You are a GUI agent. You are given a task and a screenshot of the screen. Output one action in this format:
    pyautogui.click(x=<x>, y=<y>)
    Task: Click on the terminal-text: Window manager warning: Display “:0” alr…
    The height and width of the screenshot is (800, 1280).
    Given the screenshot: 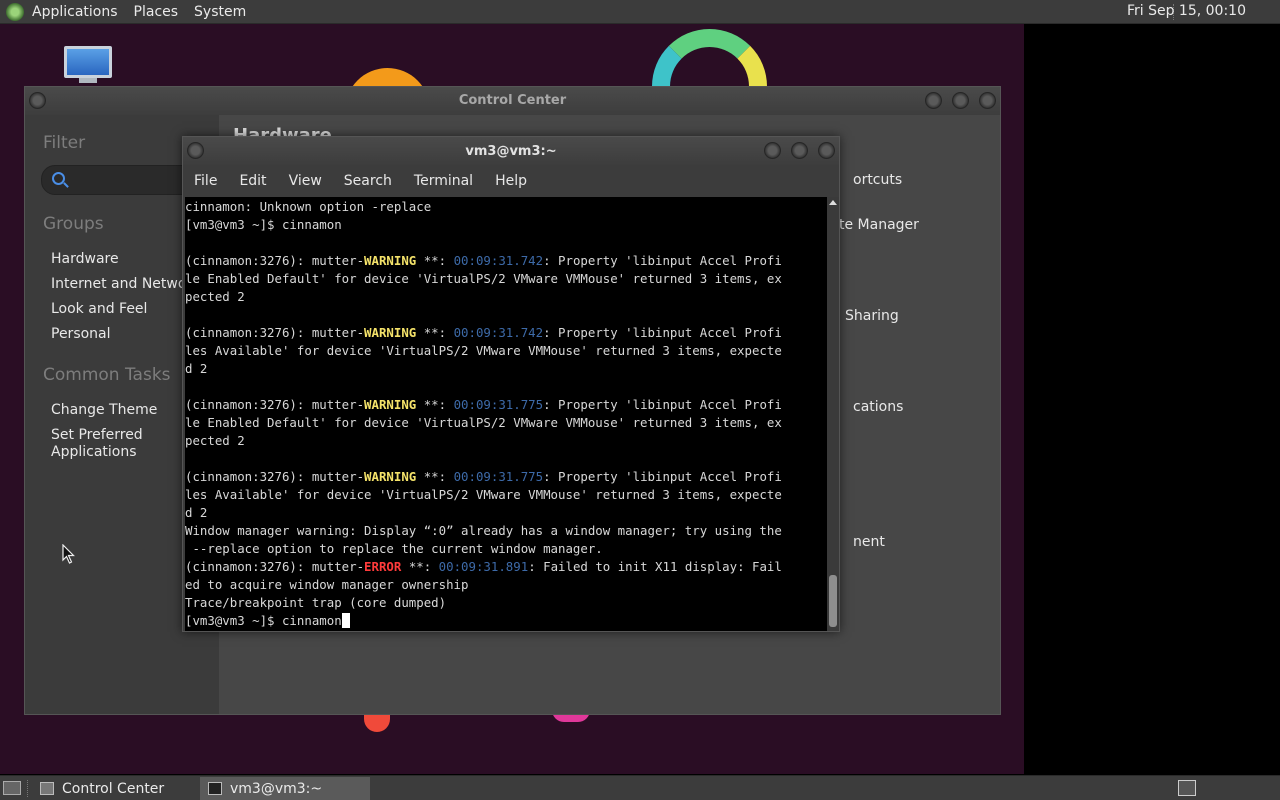 What is the action you would take?
    pyautogui.click(x=483, y=530)
    